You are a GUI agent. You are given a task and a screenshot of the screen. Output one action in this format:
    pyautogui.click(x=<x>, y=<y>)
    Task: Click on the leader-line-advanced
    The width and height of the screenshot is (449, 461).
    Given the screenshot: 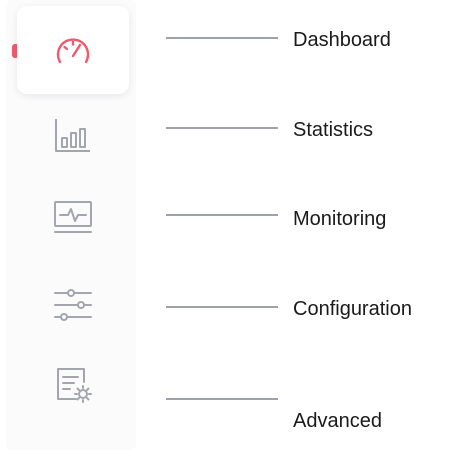 What is the action you would take?
    pyautogui.click(x=222, y=399)
    